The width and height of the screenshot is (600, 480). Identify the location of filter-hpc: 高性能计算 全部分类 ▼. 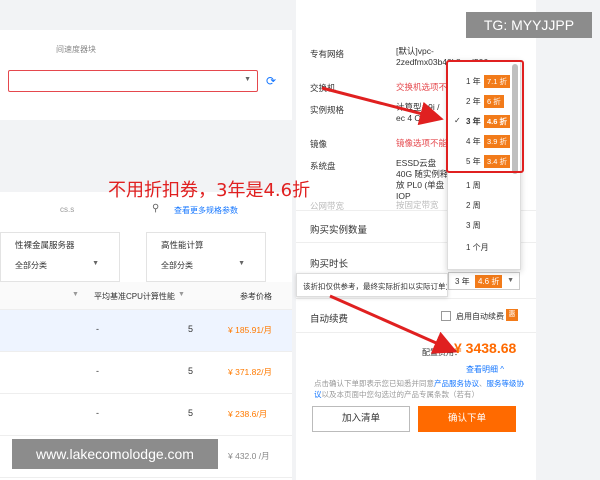
(206, 257).